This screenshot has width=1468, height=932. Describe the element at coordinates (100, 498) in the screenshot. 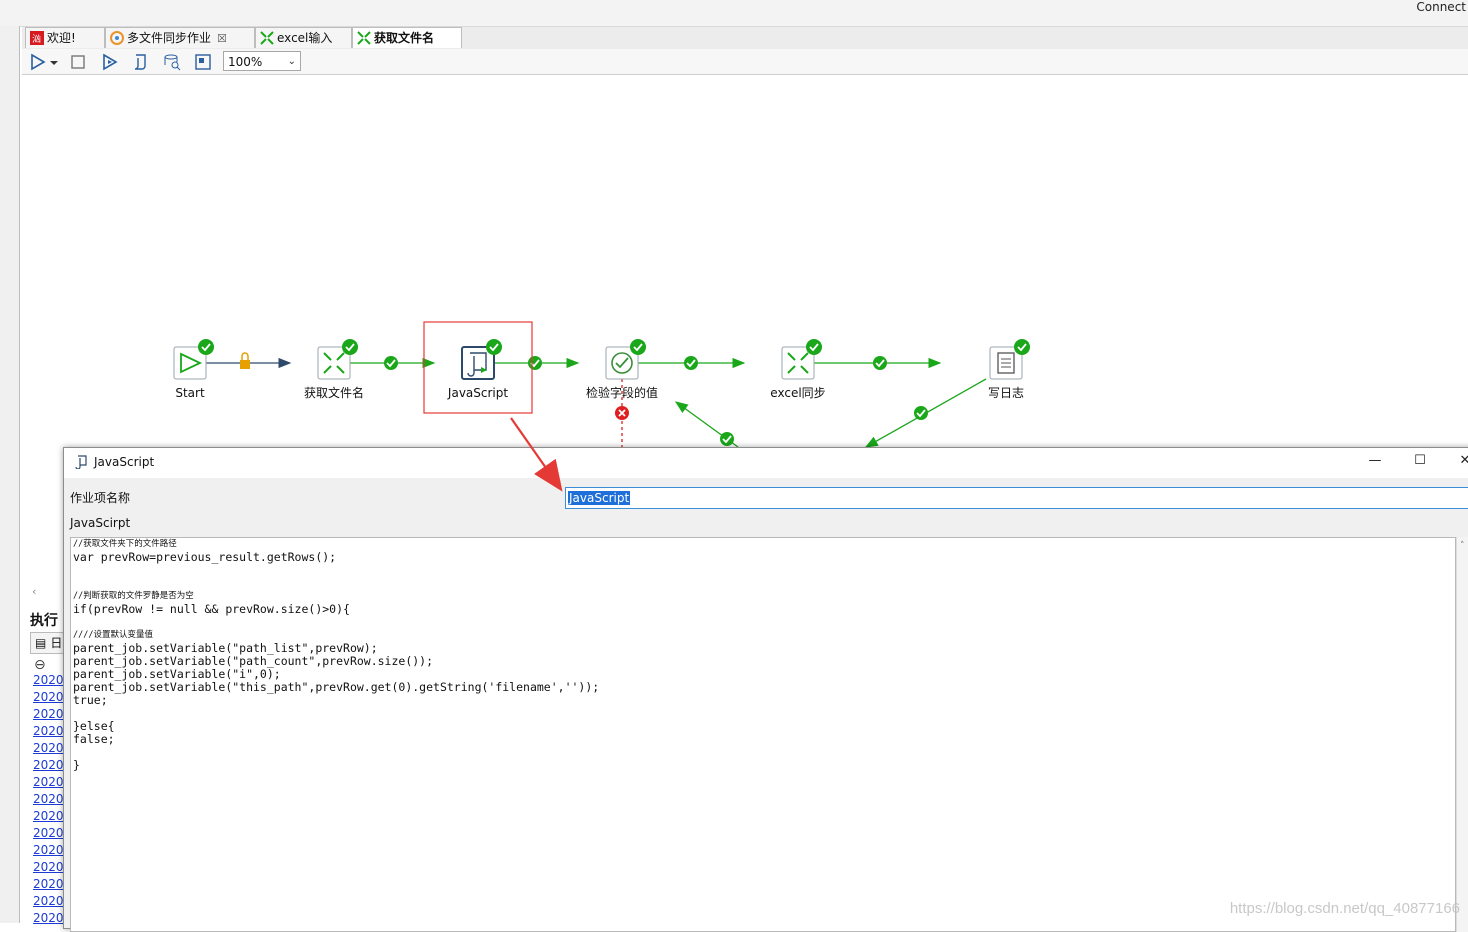

I see `job-name-label: 作业项名称` at that location.